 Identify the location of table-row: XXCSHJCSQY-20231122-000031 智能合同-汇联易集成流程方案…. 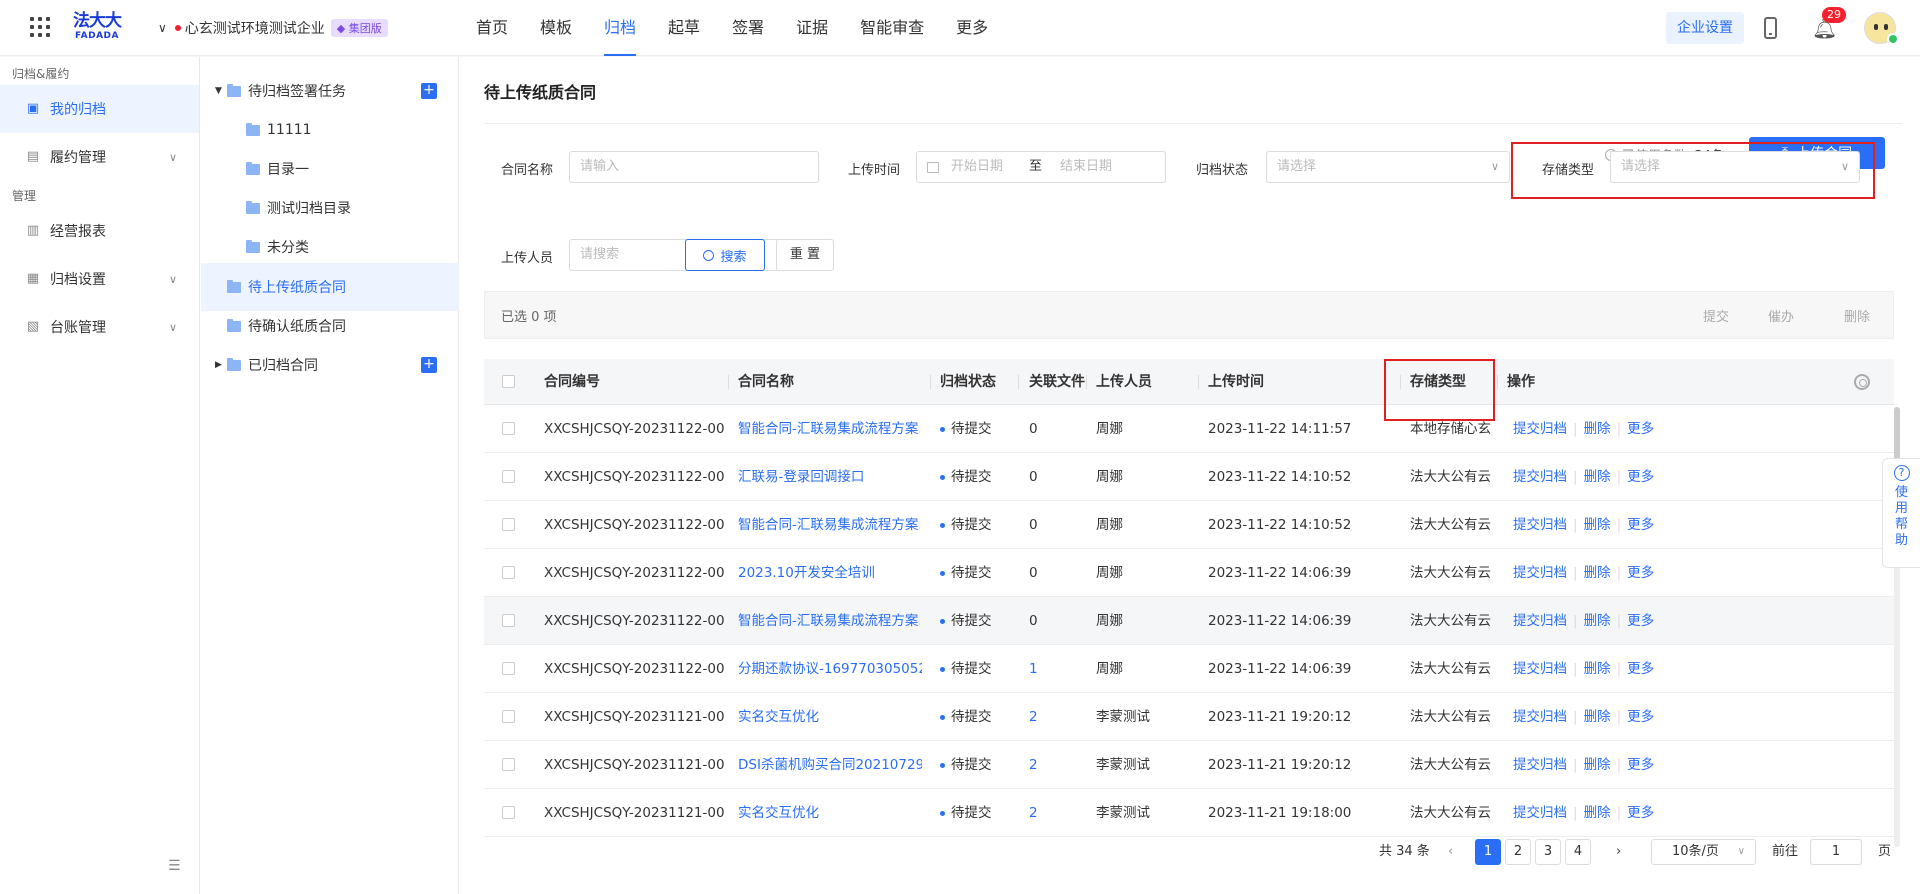
(1189, 429).